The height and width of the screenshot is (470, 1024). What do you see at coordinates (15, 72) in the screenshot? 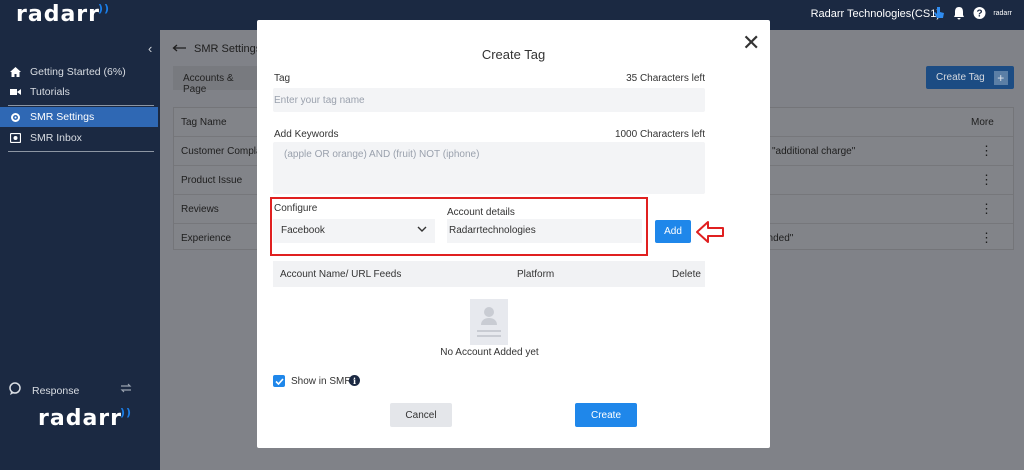
I see `home-icon` at bounding box center [15, 72].